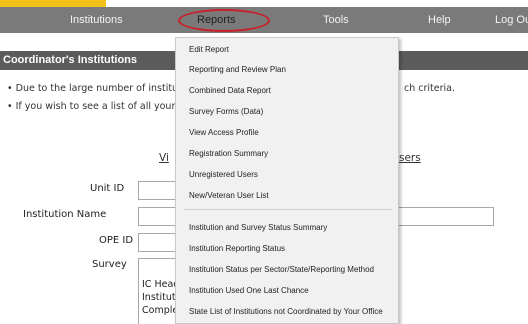 This screenshot has width=528, height=324. What do you see at coordinates (237, 248) in the screenshot?
I see `menu-item-institution-reporting-status: Institution Reporting Status` at bounding box center [237, 248].